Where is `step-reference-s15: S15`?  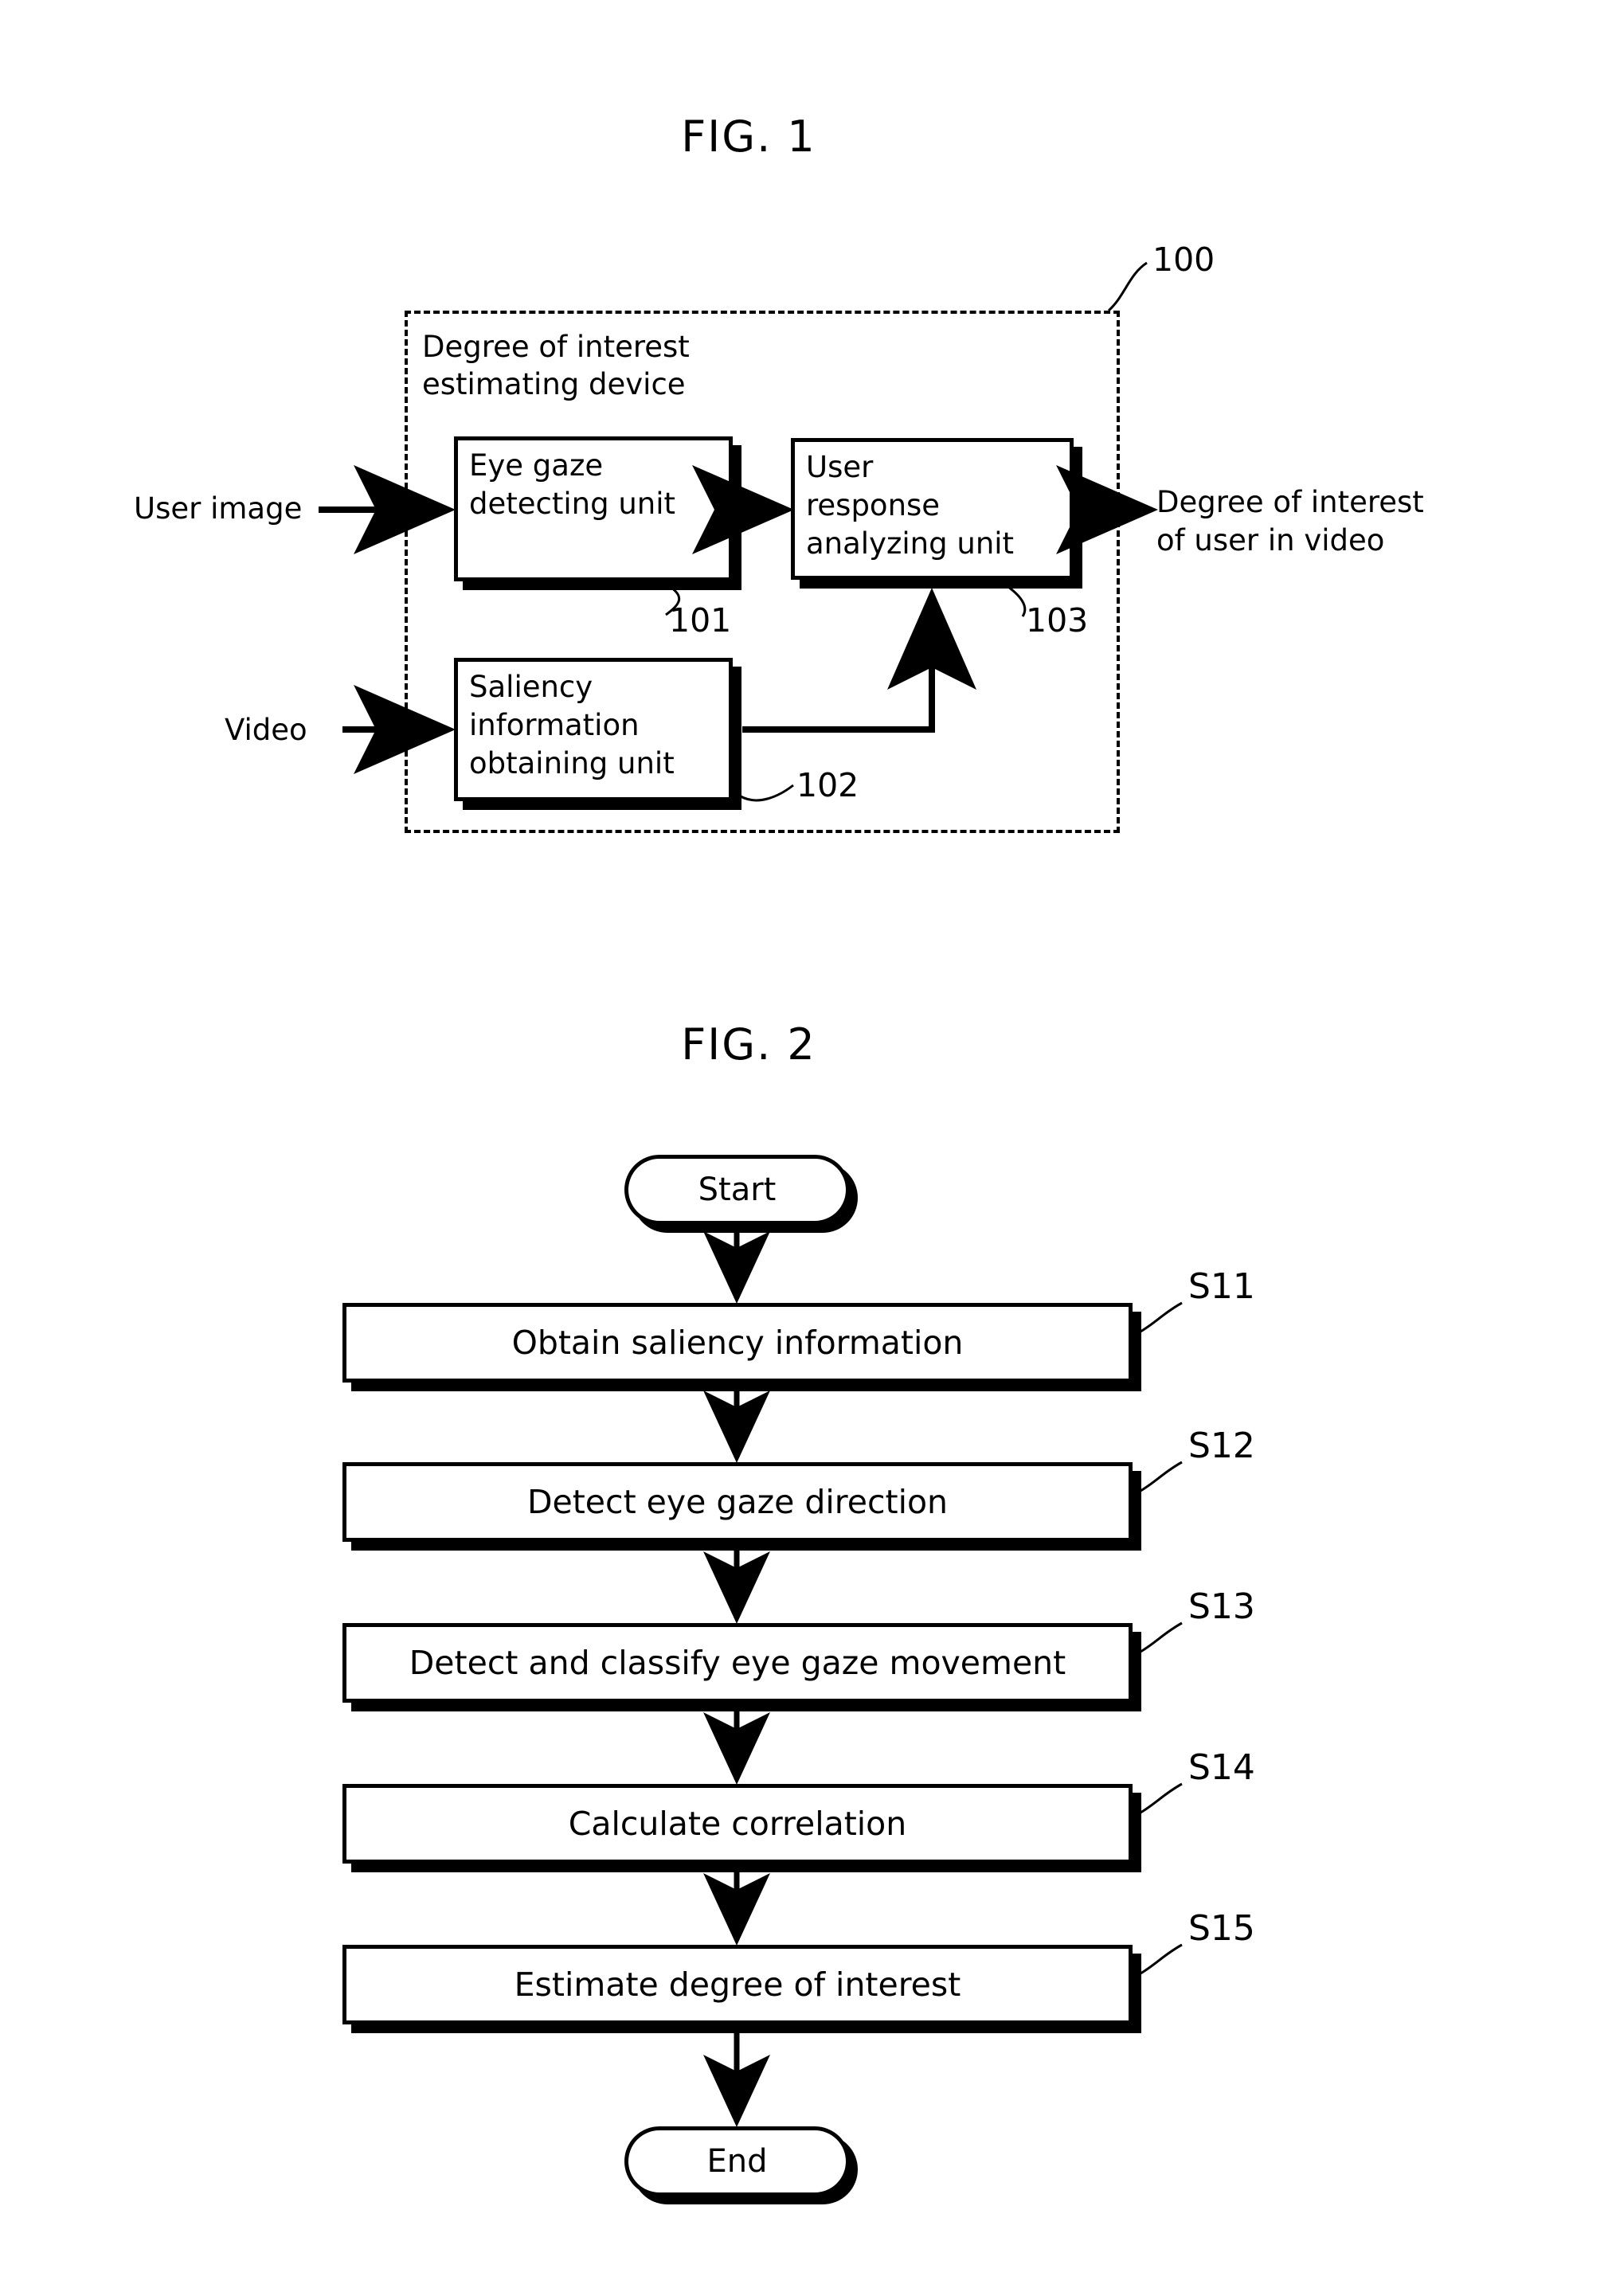 step-reference-s15: S15 is located at coordinates (1221, 1928).